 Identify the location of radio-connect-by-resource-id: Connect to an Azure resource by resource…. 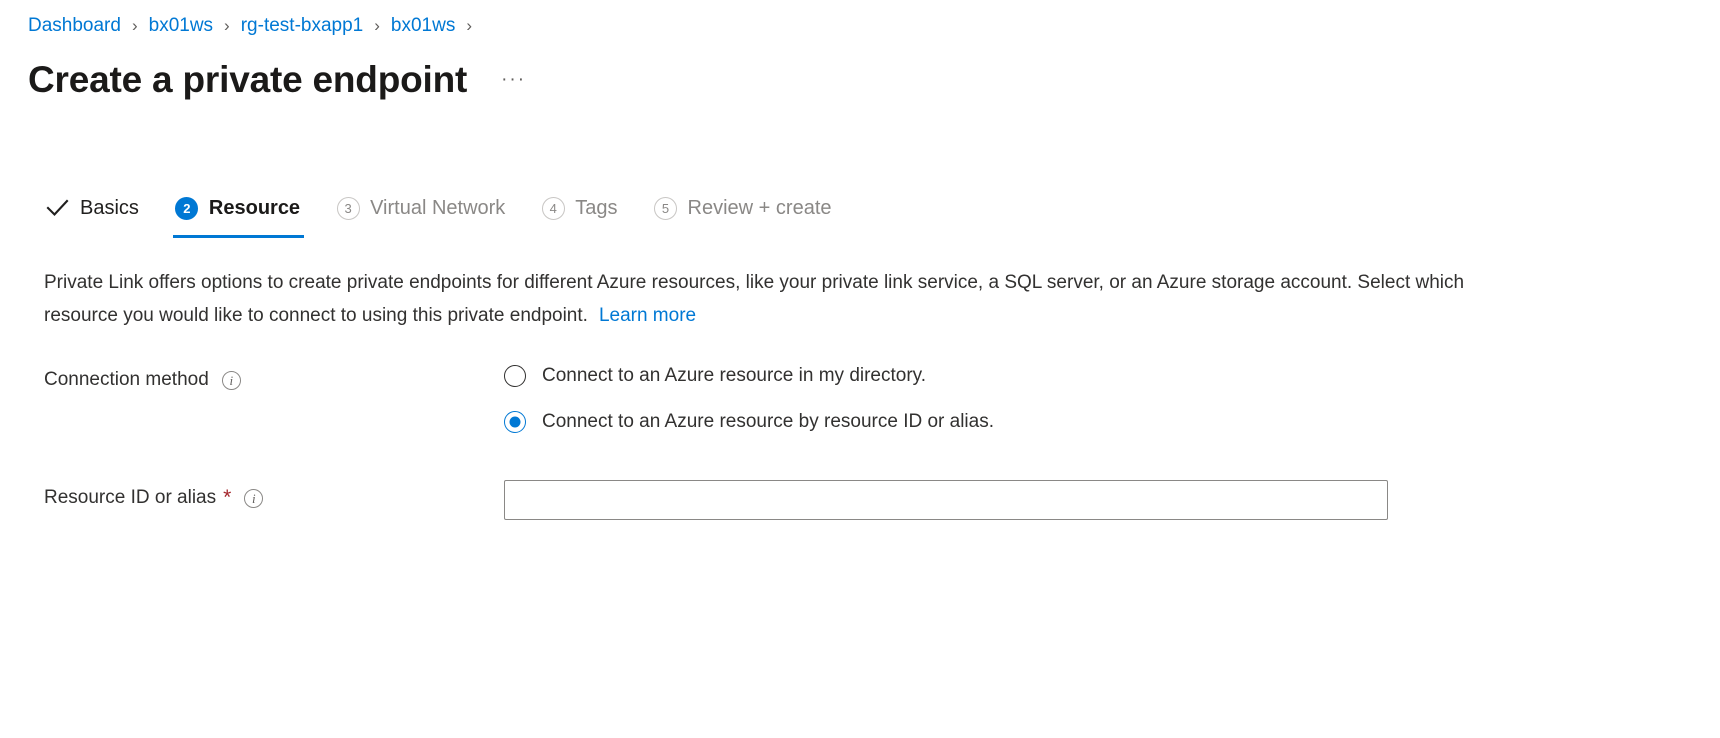
(1112, 422).